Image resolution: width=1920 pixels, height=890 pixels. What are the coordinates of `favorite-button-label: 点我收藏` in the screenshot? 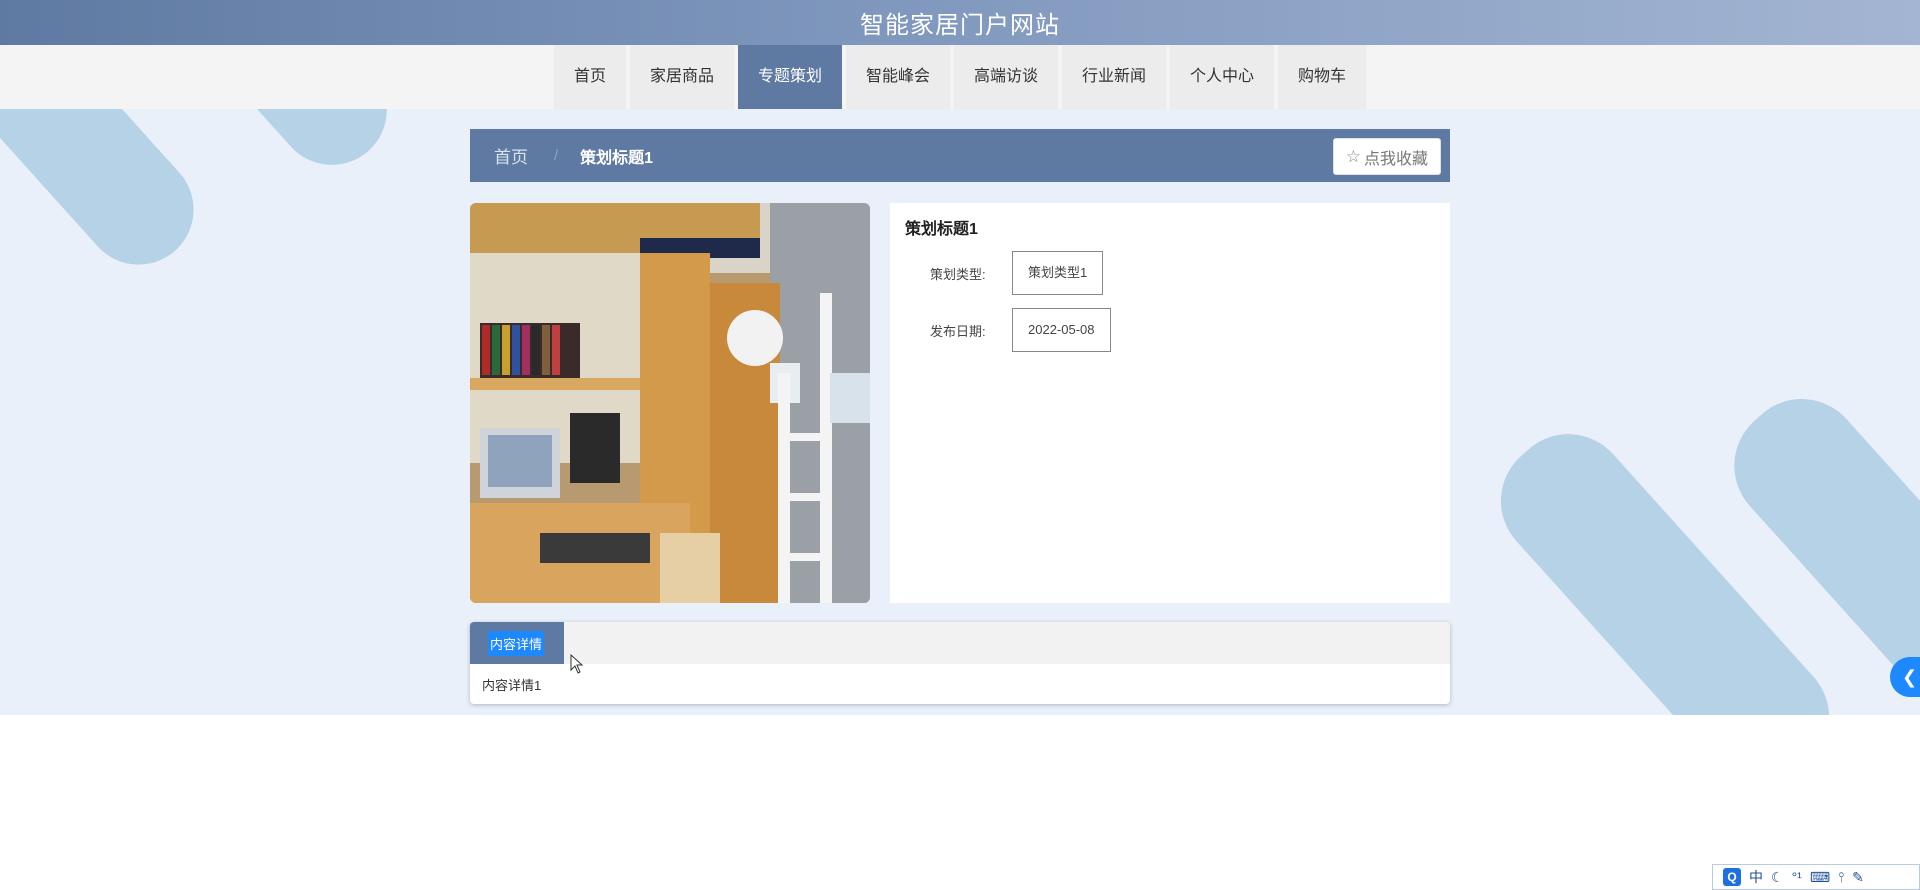 It's located at (1395, 159).